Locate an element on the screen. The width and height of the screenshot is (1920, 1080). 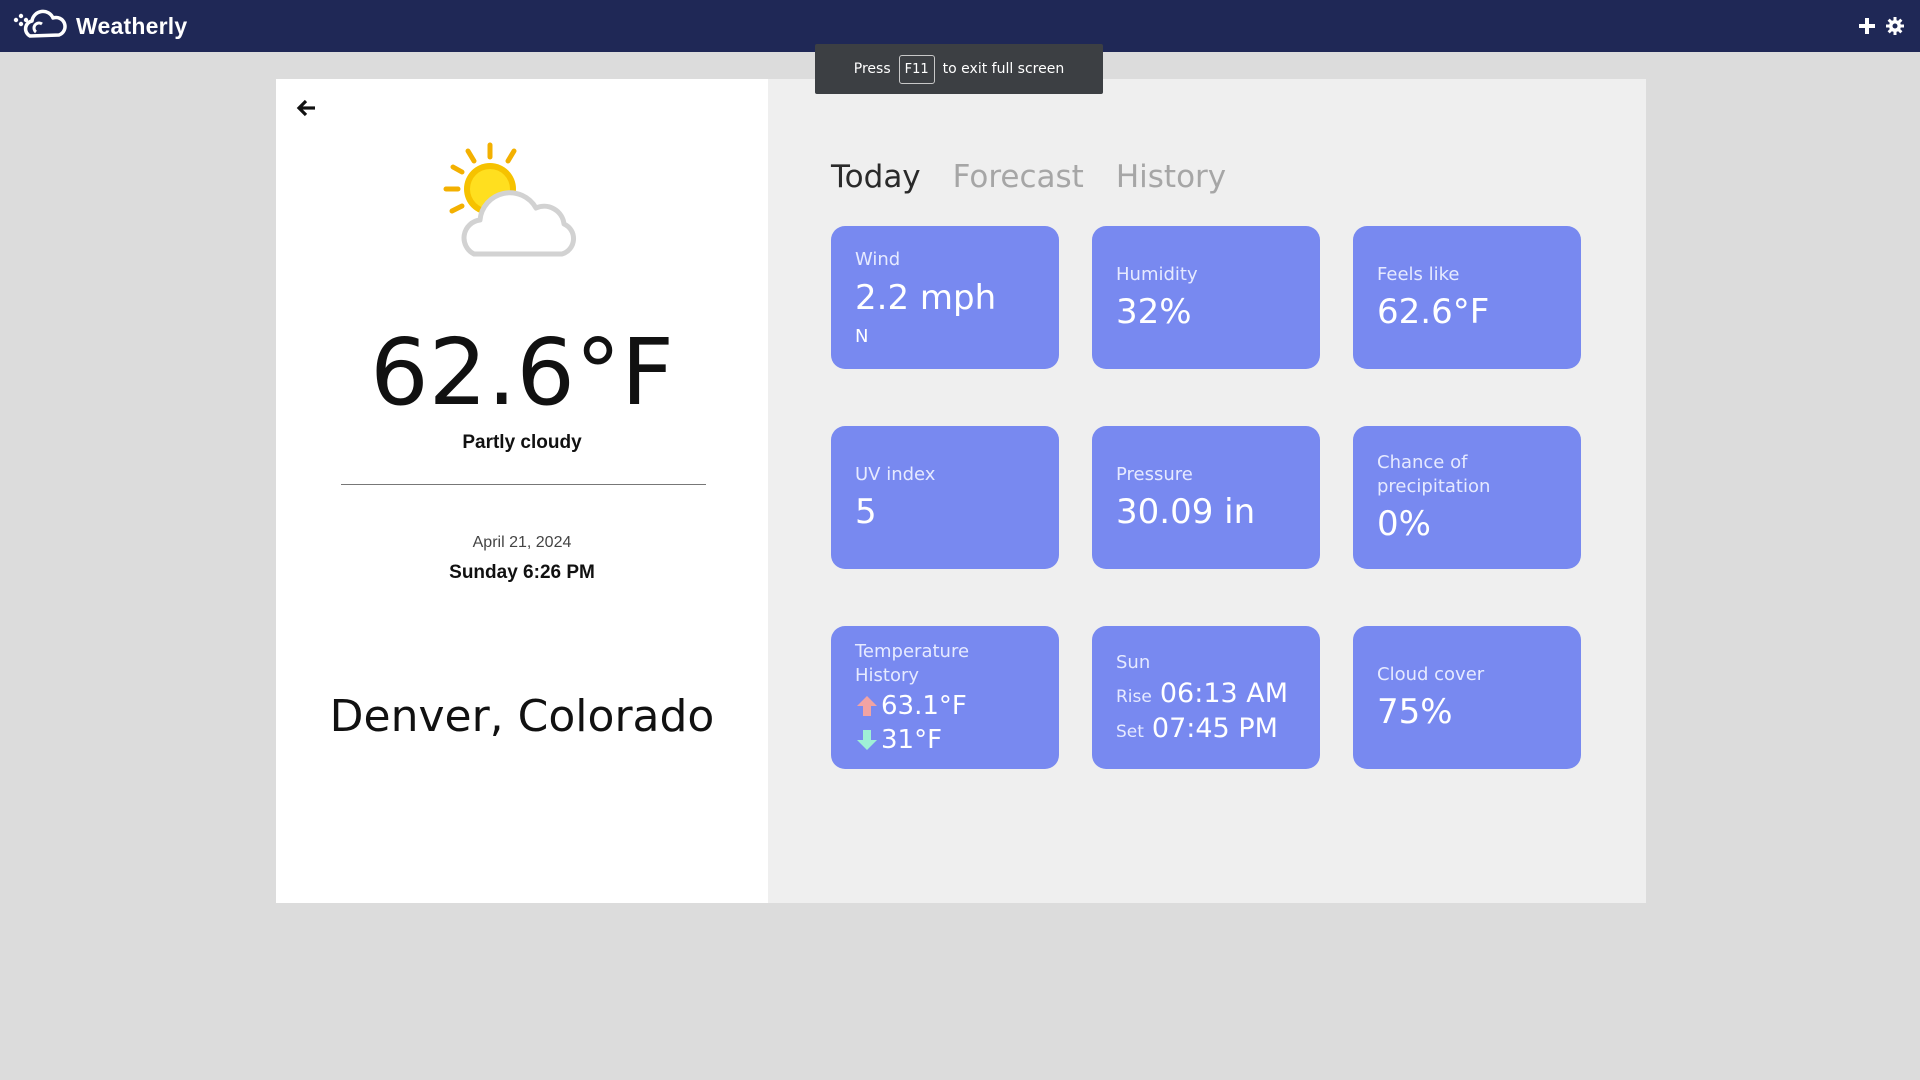
high-temp-value: 63.1°F is located at coordinates (924, 705).